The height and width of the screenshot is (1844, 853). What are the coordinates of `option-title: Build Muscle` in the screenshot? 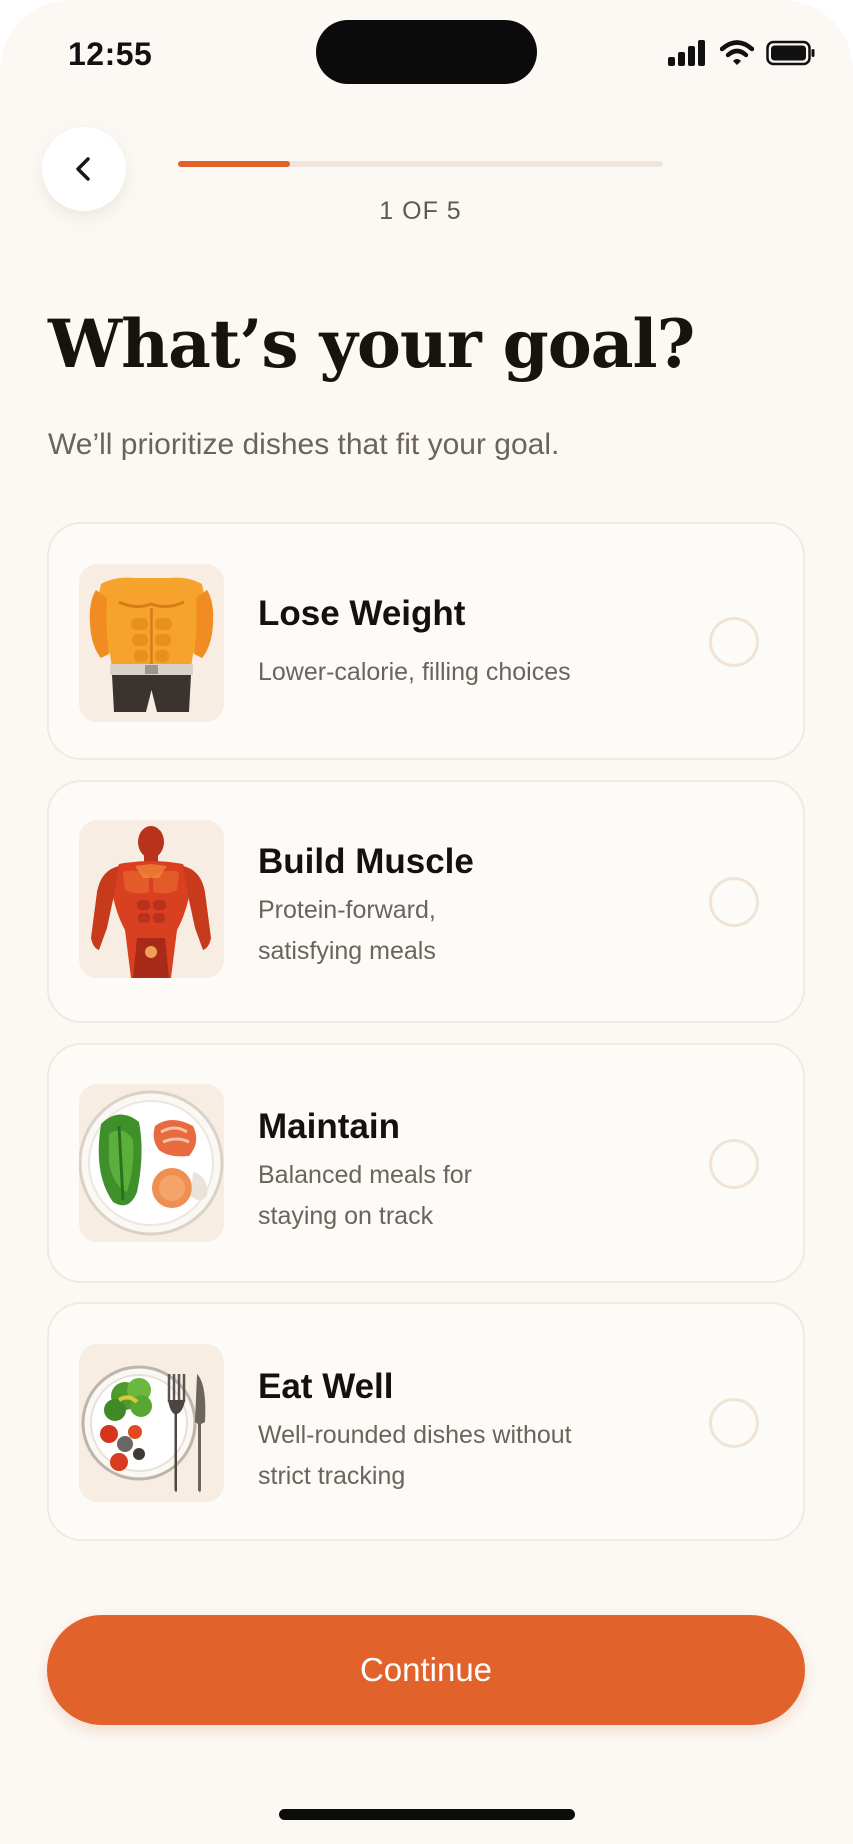 It's located at (366, 861).